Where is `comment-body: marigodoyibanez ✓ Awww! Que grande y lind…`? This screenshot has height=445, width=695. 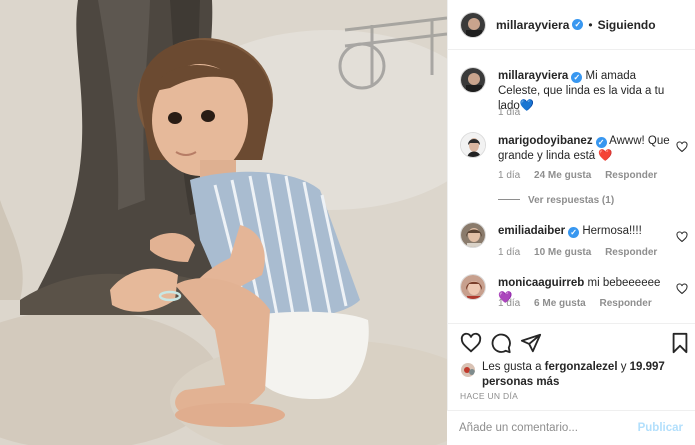
comment-body: marigodoyibanez ✓ Awww! Que grande y lind… is located at coordinates (586, 149).